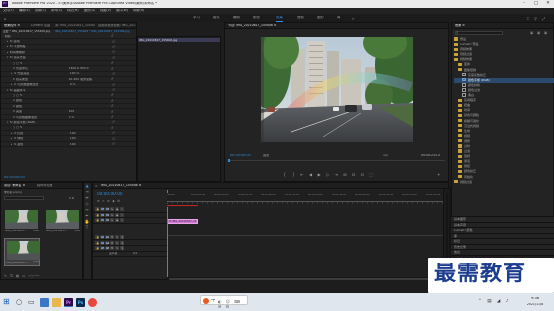 The height and width of the screenshot is (311, 554). What do you see at coordinates (33, 276) in the screenshot?
I see `zoom-slider: ─○───` at bounding box center [33, 276].